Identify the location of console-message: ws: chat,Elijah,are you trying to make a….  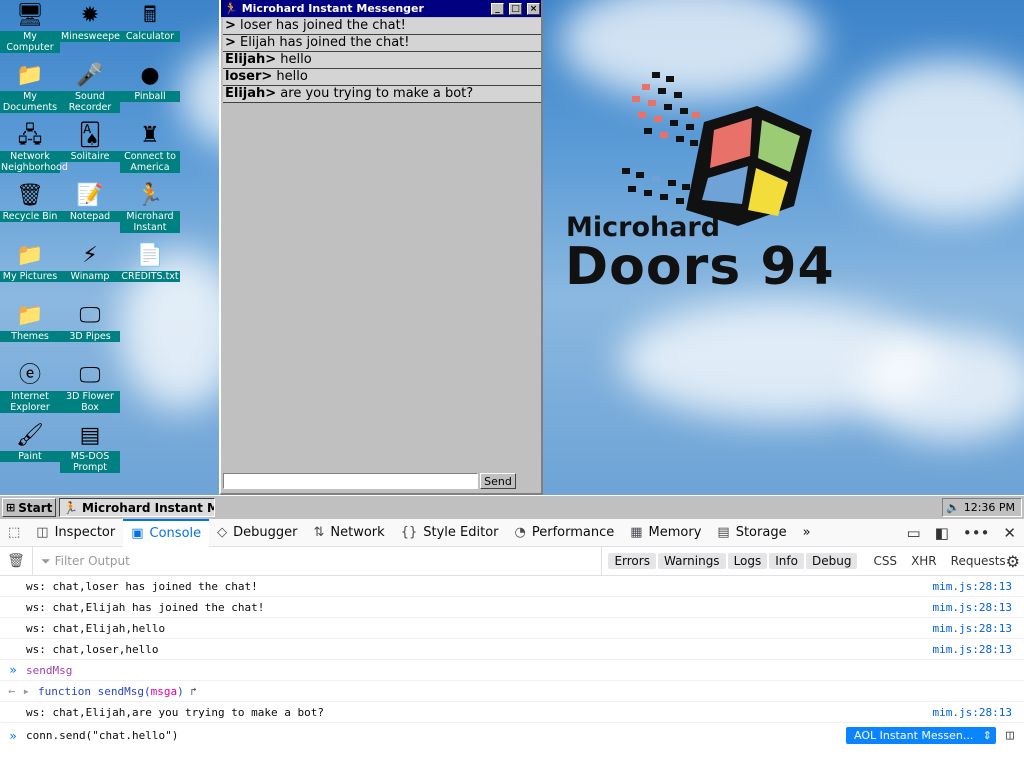
(175, 712).